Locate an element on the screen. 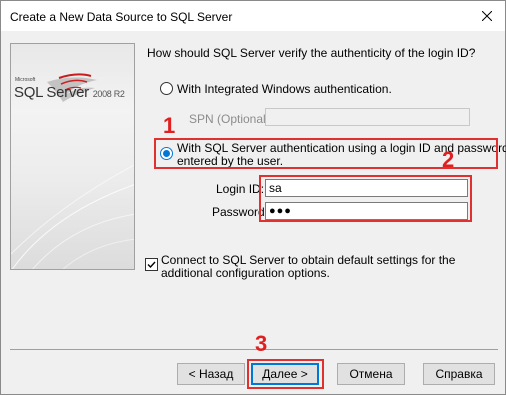 The width and height of the screenshot is (506, 395). annotation-number-2: 2 is located at coordinates (448, 159).